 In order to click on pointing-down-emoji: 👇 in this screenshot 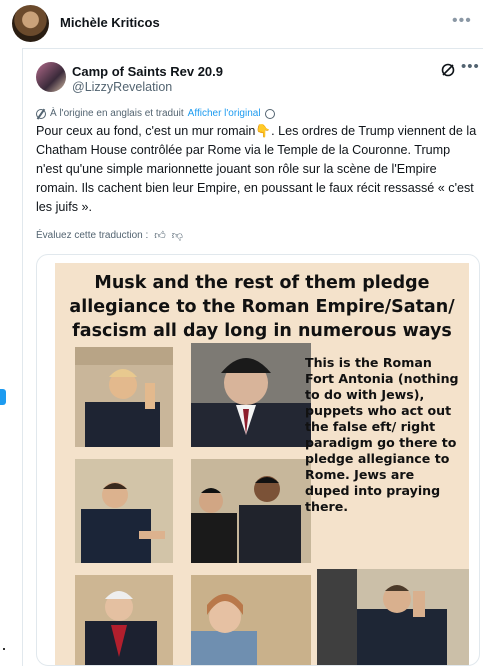, I will do `click(263, 131)`.